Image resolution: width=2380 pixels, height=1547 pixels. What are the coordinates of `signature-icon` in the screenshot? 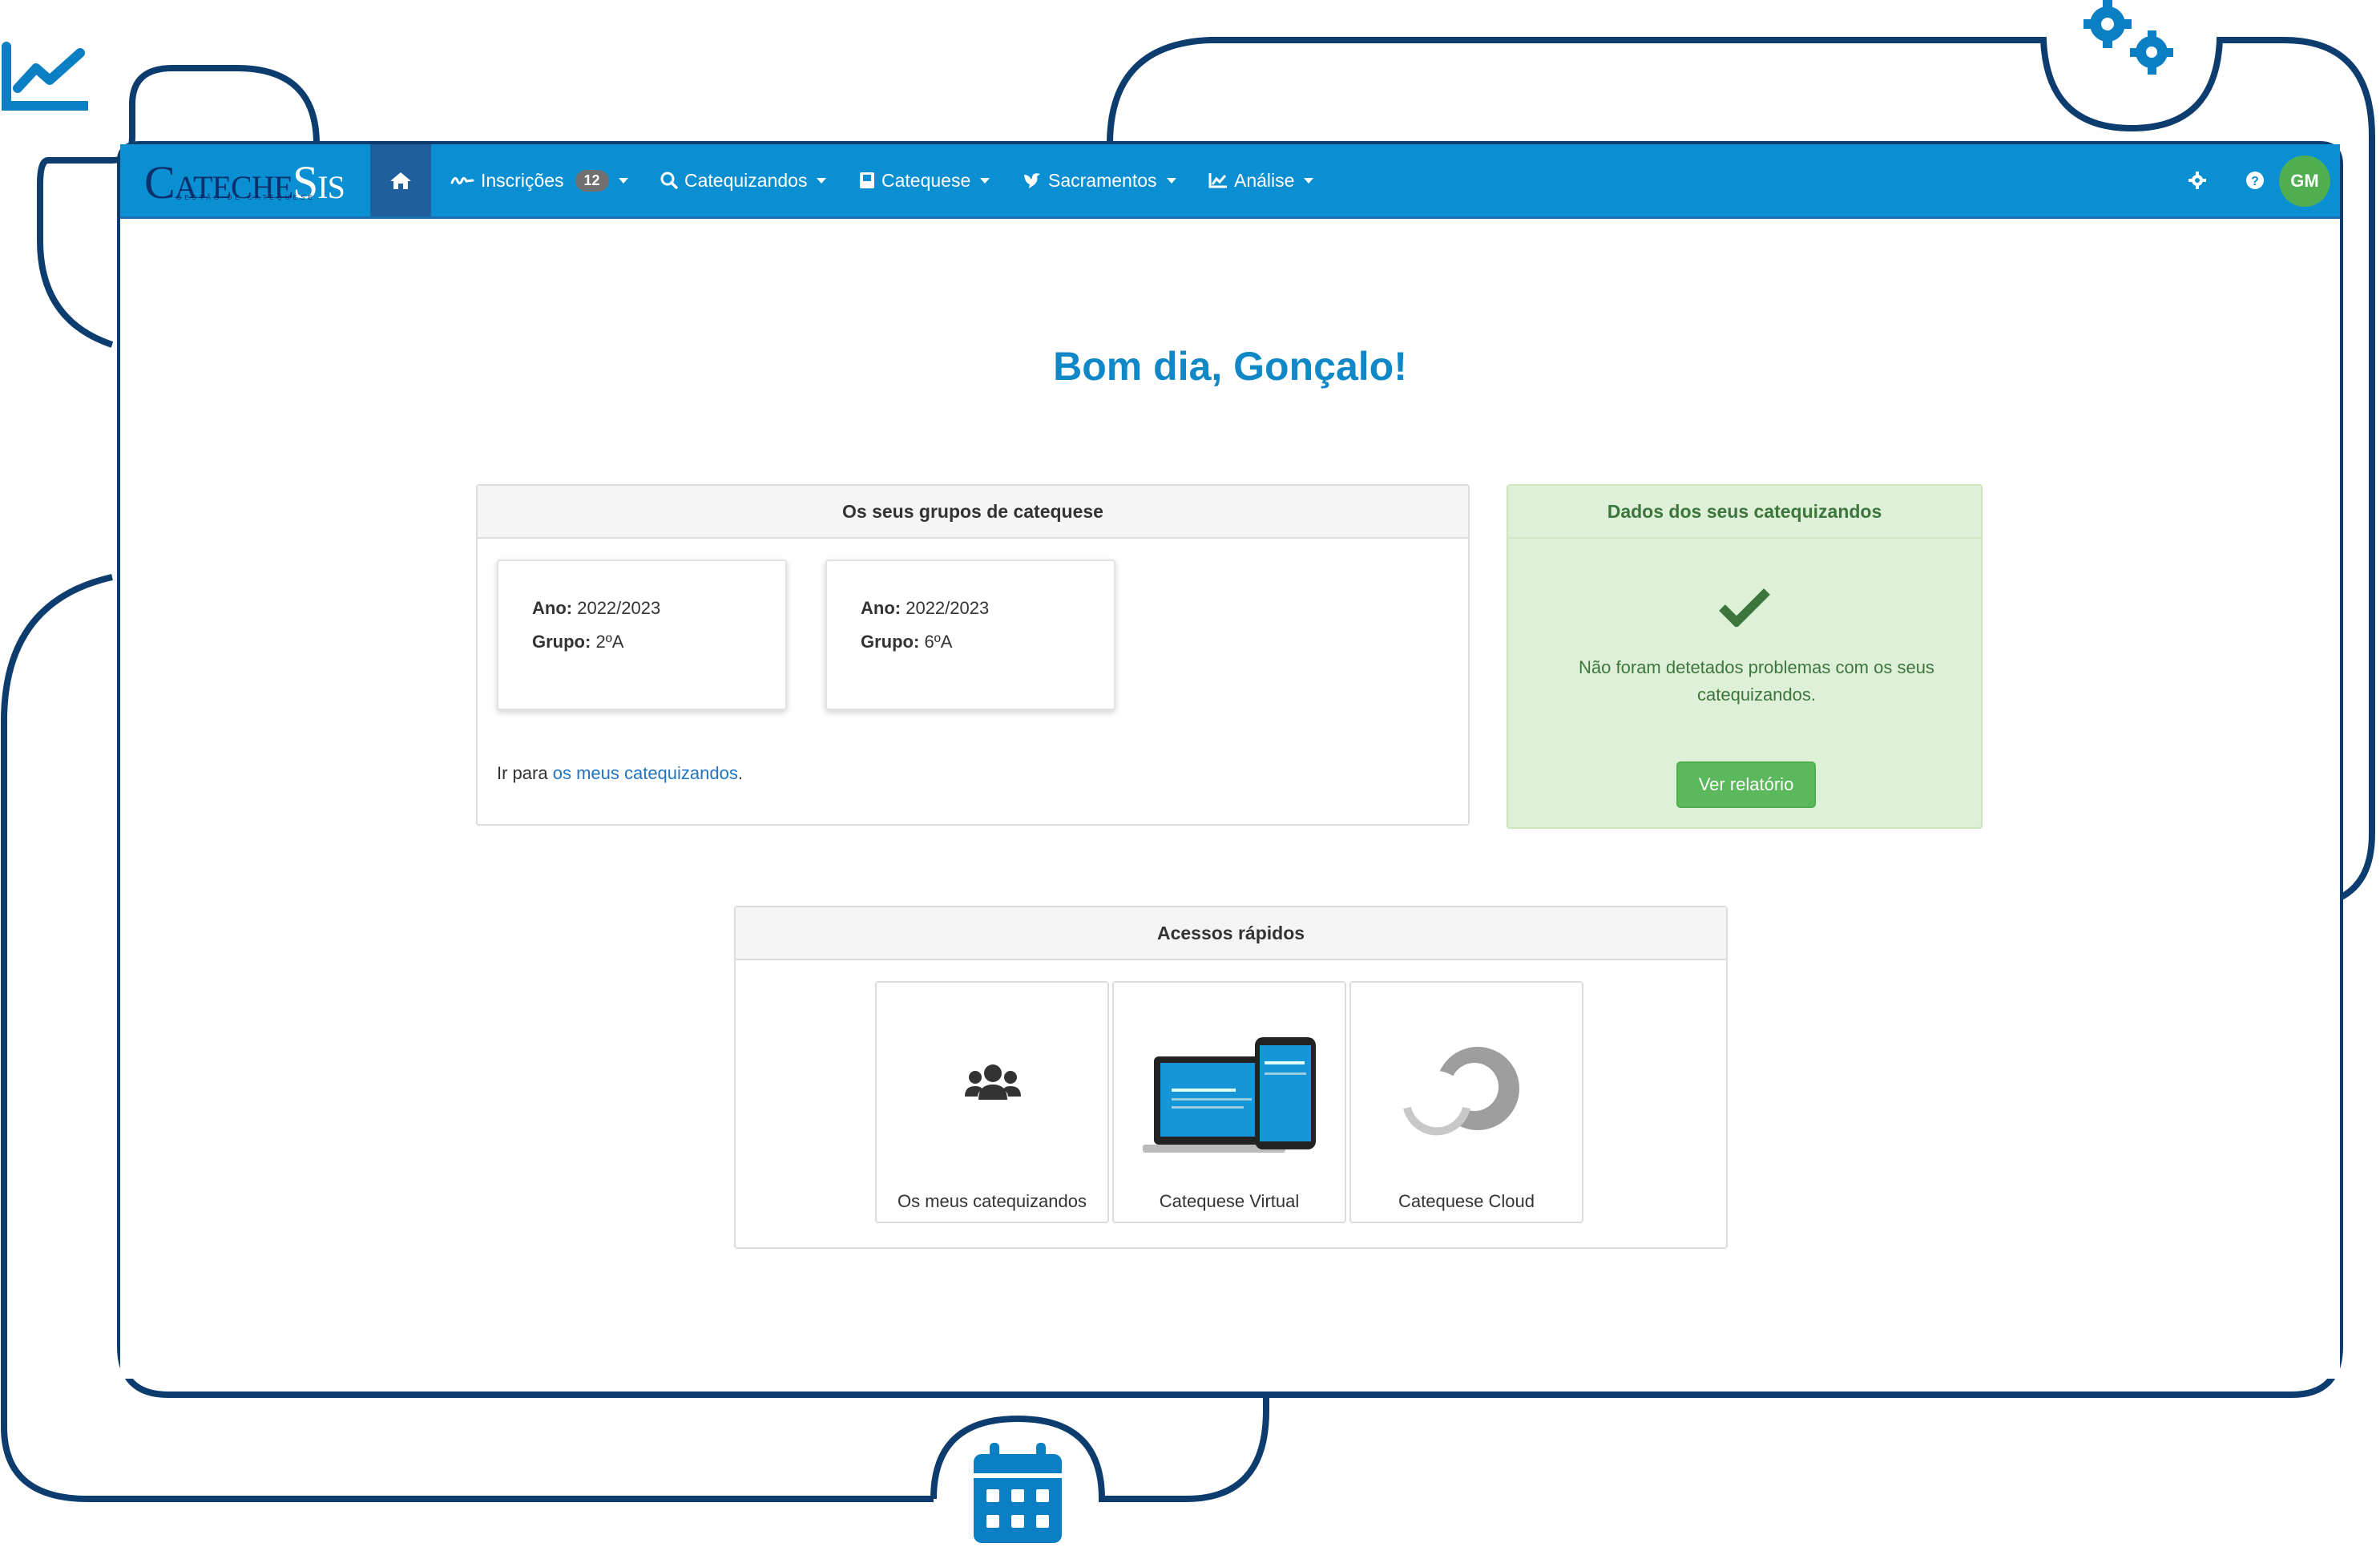 It's located at (462, 180).